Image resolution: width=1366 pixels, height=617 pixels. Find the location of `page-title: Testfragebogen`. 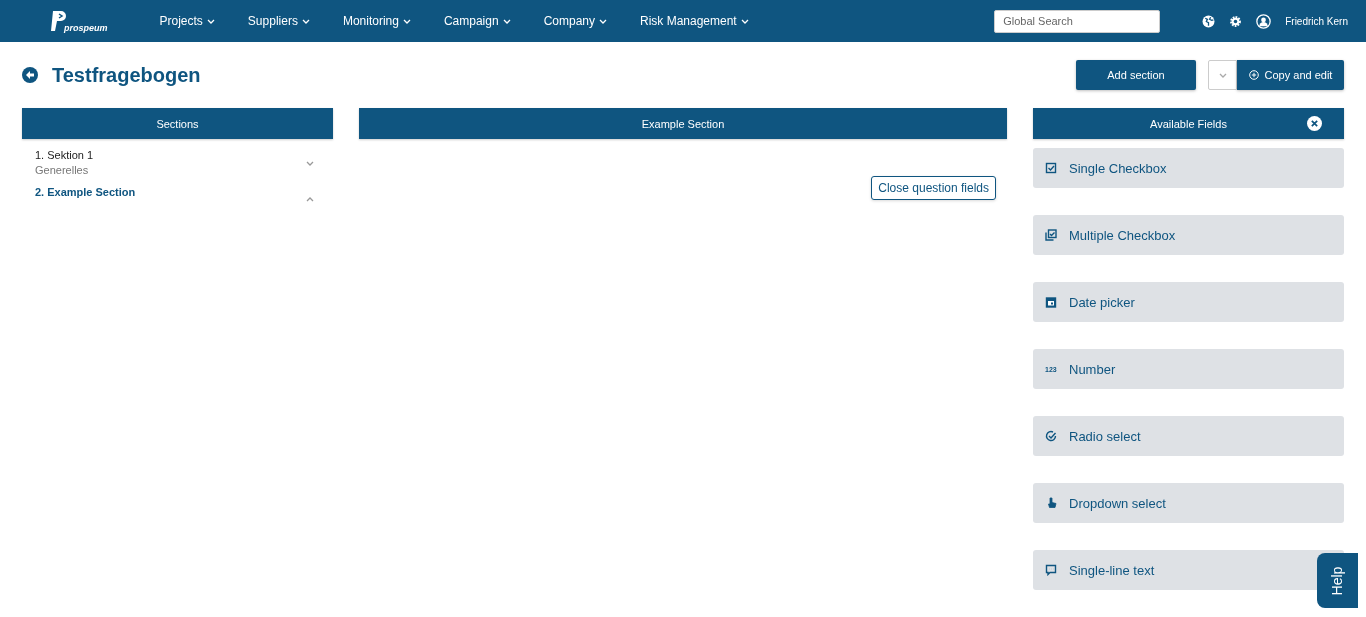

page-title: Testfragebogen is located at coordinates (126, 75).